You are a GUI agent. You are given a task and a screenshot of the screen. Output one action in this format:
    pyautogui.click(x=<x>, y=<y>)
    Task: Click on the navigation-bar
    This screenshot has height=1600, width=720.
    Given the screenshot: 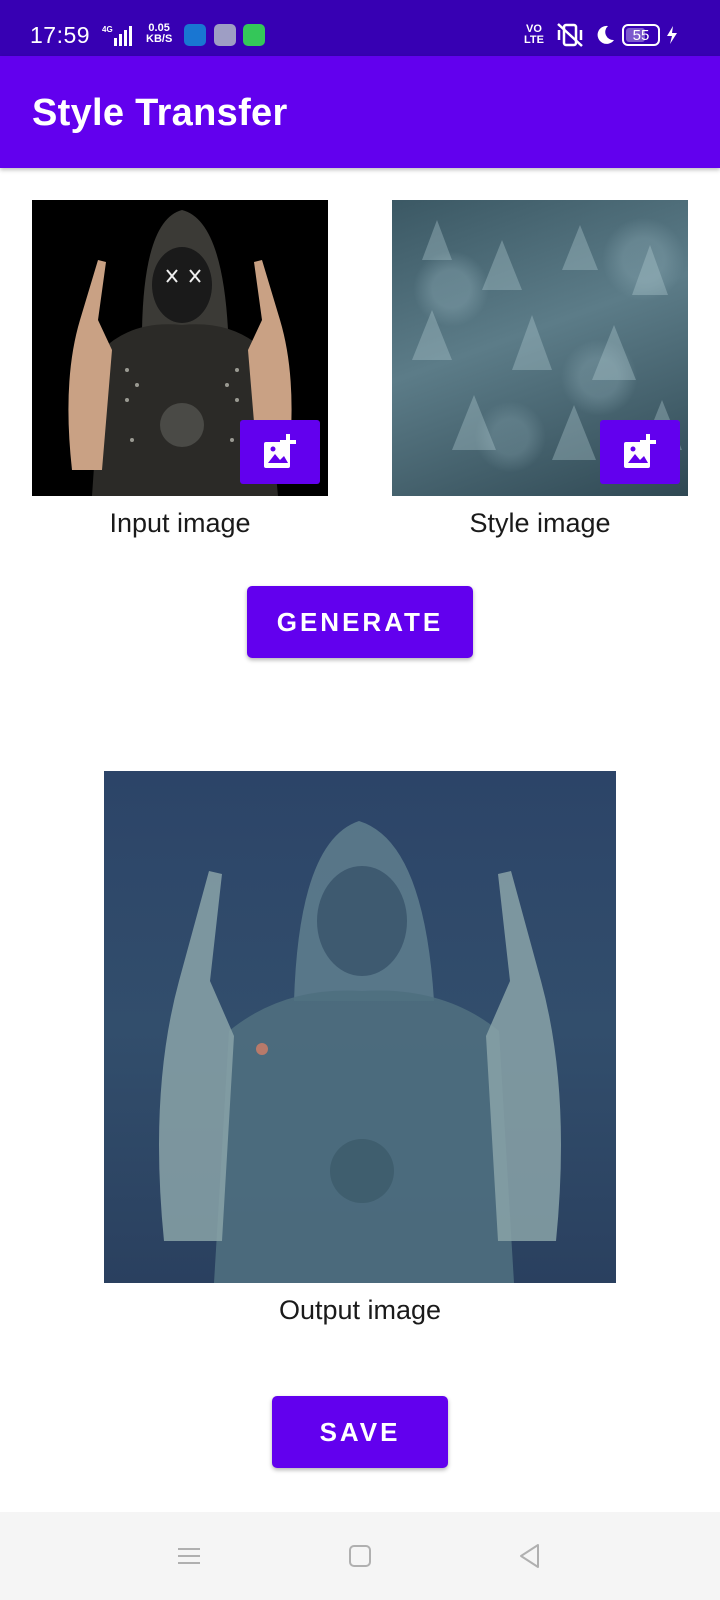 What is the action you would take?
    pyautogui.click(x=360, y=1556)
    